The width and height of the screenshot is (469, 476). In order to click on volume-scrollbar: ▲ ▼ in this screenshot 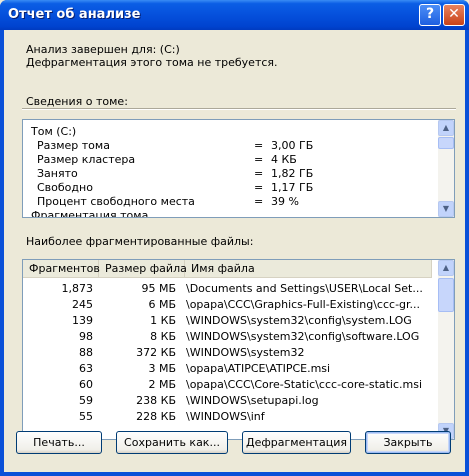, I will do `click(446, 168)`.